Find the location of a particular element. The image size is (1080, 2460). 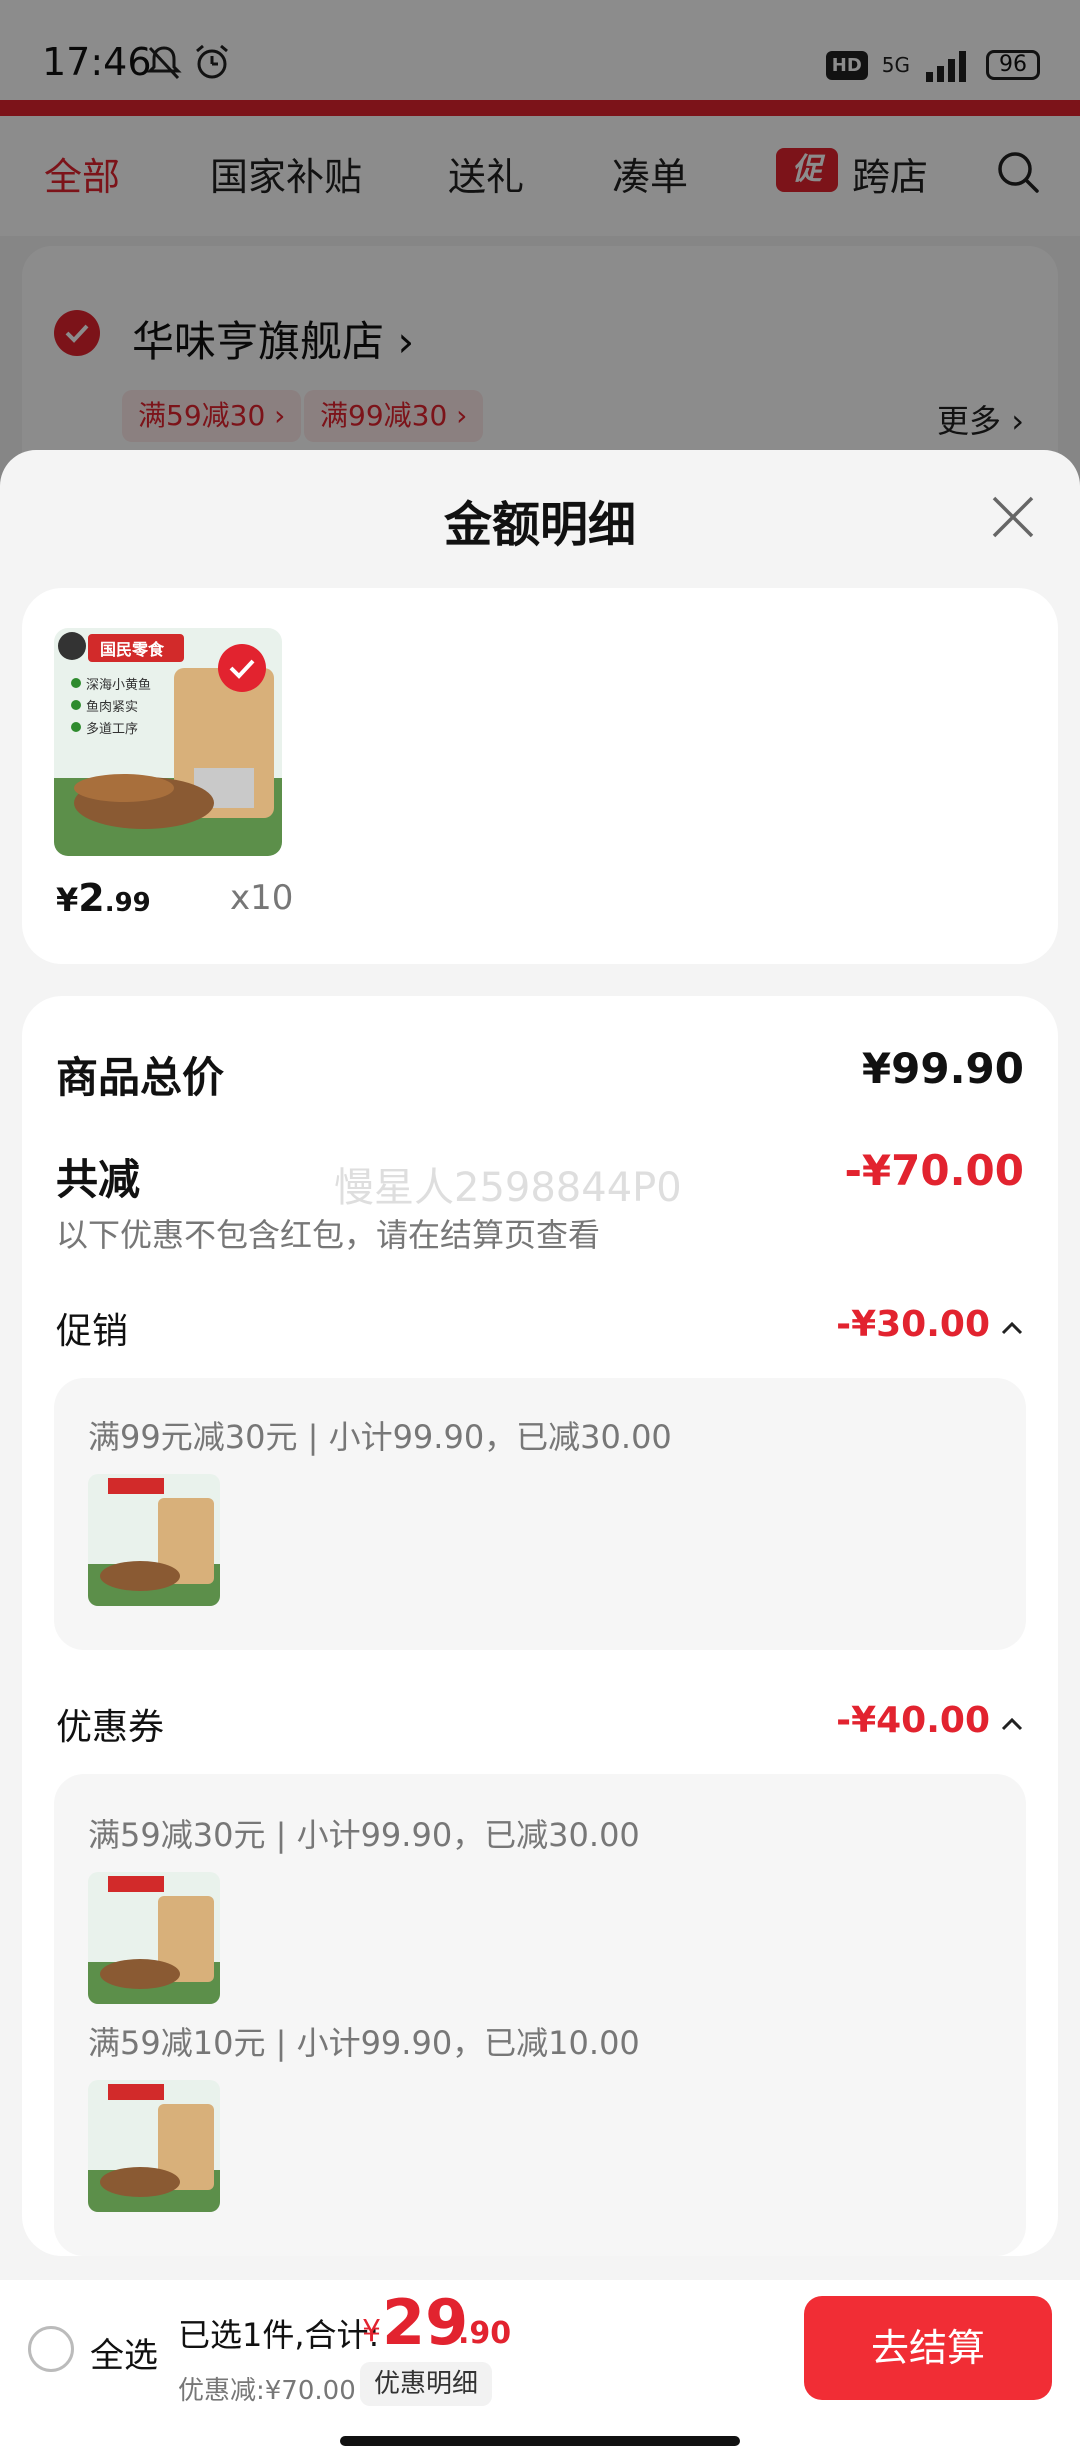

promotion-item-thumbnail is located at coordinates (154, 1540).